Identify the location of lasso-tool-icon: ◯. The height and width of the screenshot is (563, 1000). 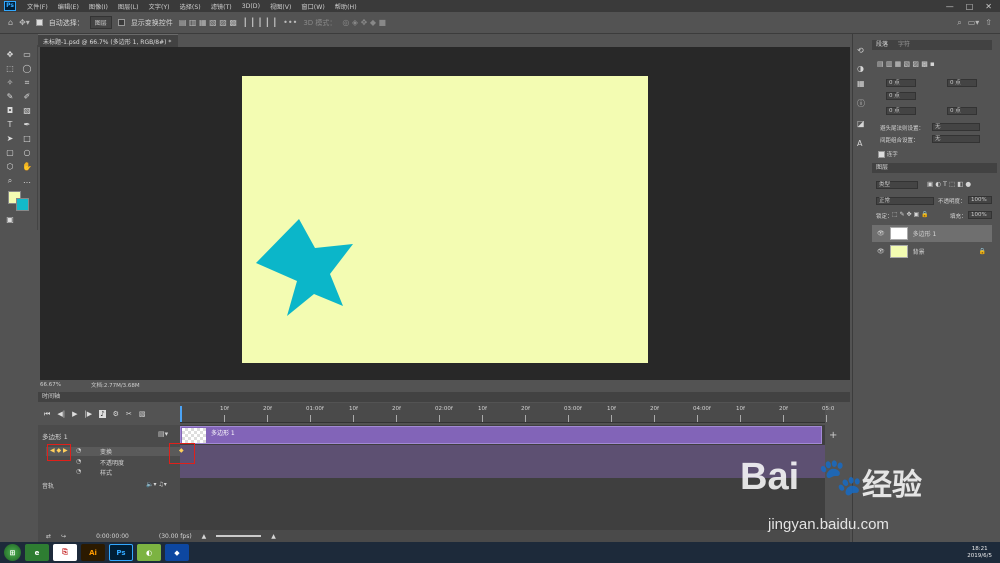
(27, 69).